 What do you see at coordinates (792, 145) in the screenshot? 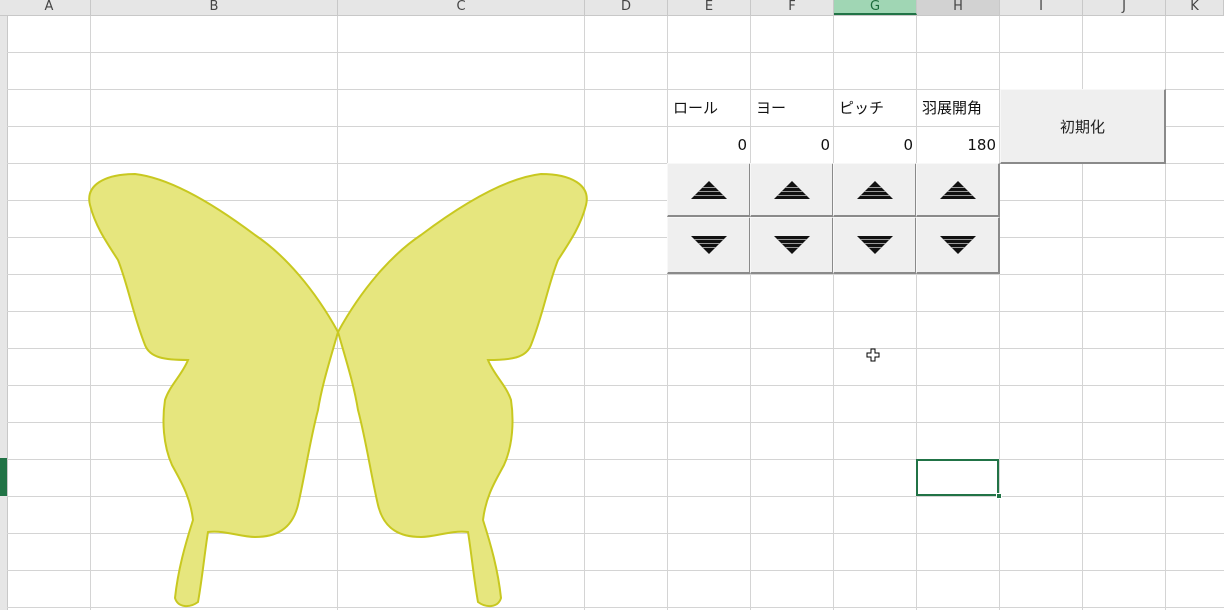
I see `value-yaw: 0` at bounding box center [792, 145].